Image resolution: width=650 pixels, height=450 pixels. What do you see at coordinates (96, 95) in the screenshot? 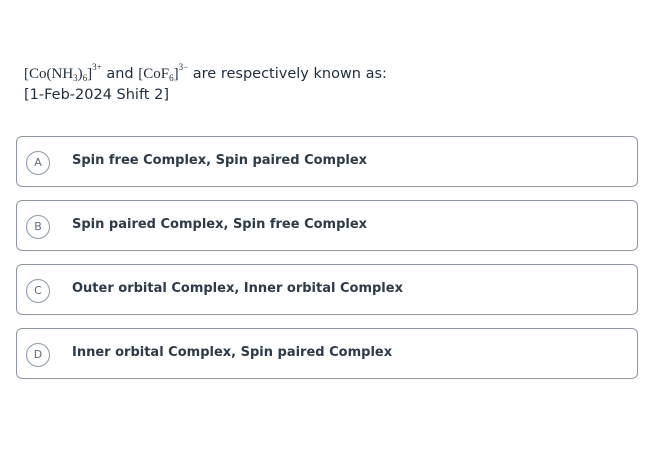
I see `question-source: [1-Feb-2024 Shift 2]` at bounding box center [96, 95].